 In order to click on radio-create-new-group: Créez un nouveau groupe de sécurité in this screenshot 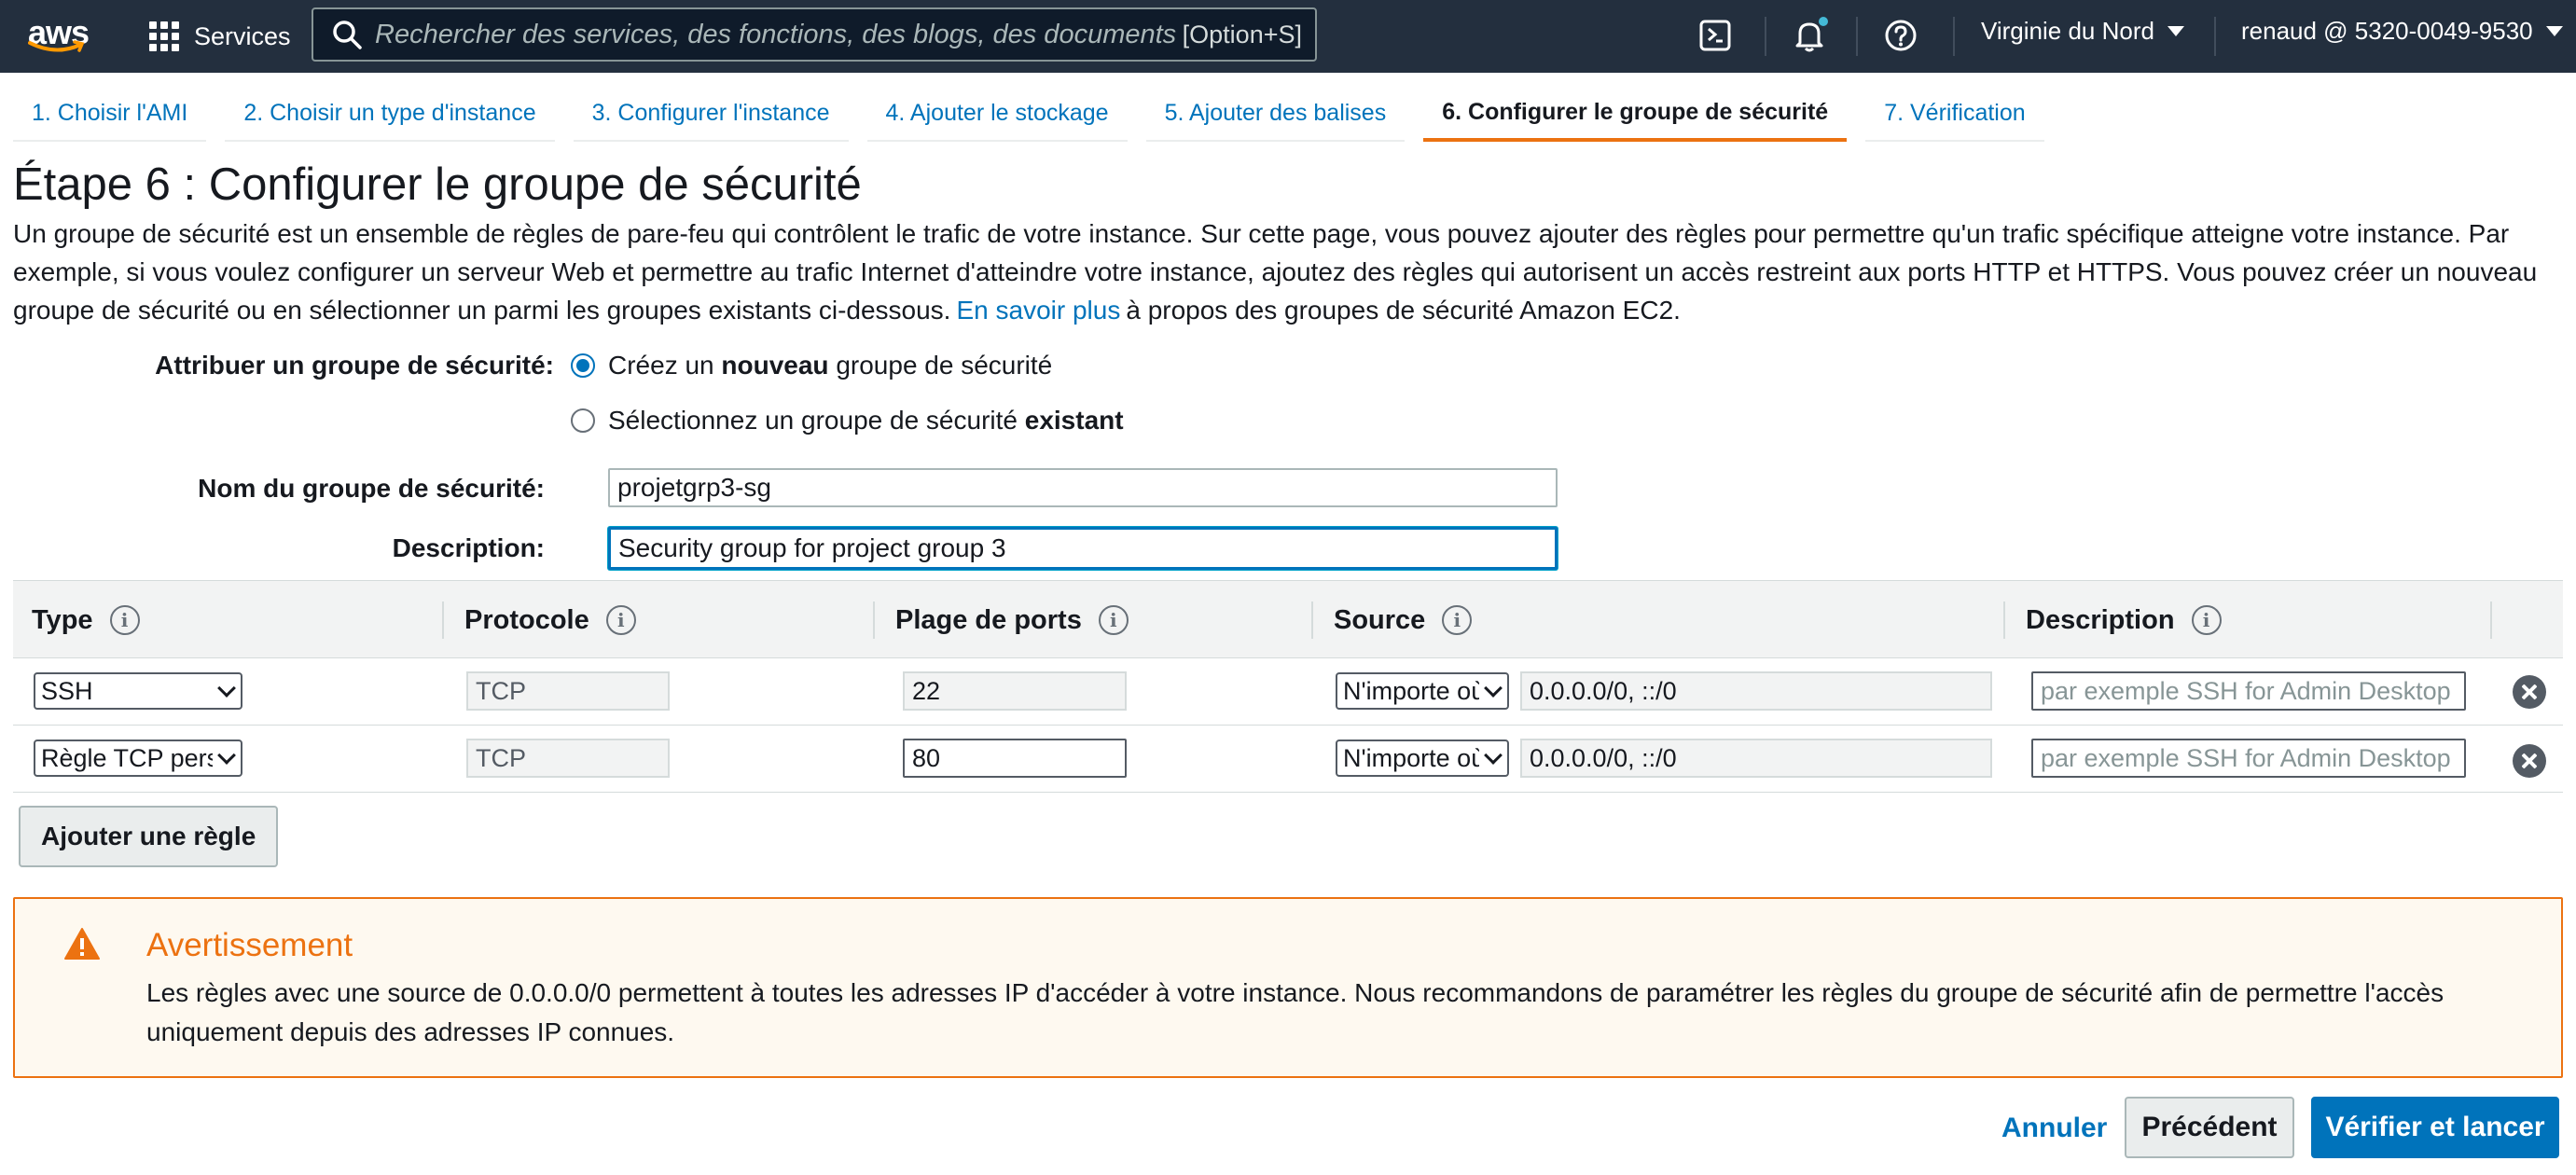, I will do `click(811, 365)`.